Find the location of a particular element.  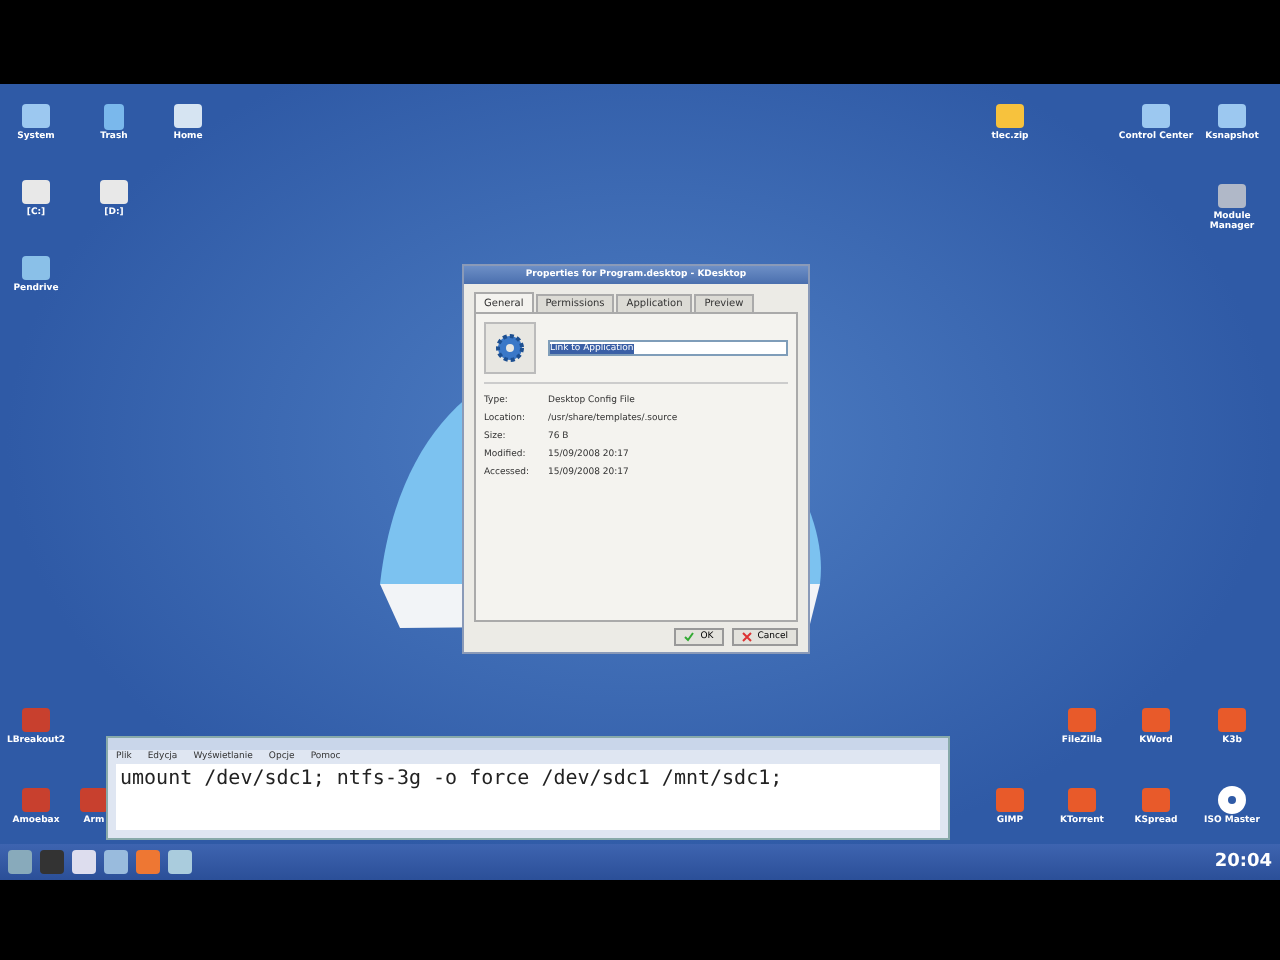

gear-icon is located at coordinates (510, 348).